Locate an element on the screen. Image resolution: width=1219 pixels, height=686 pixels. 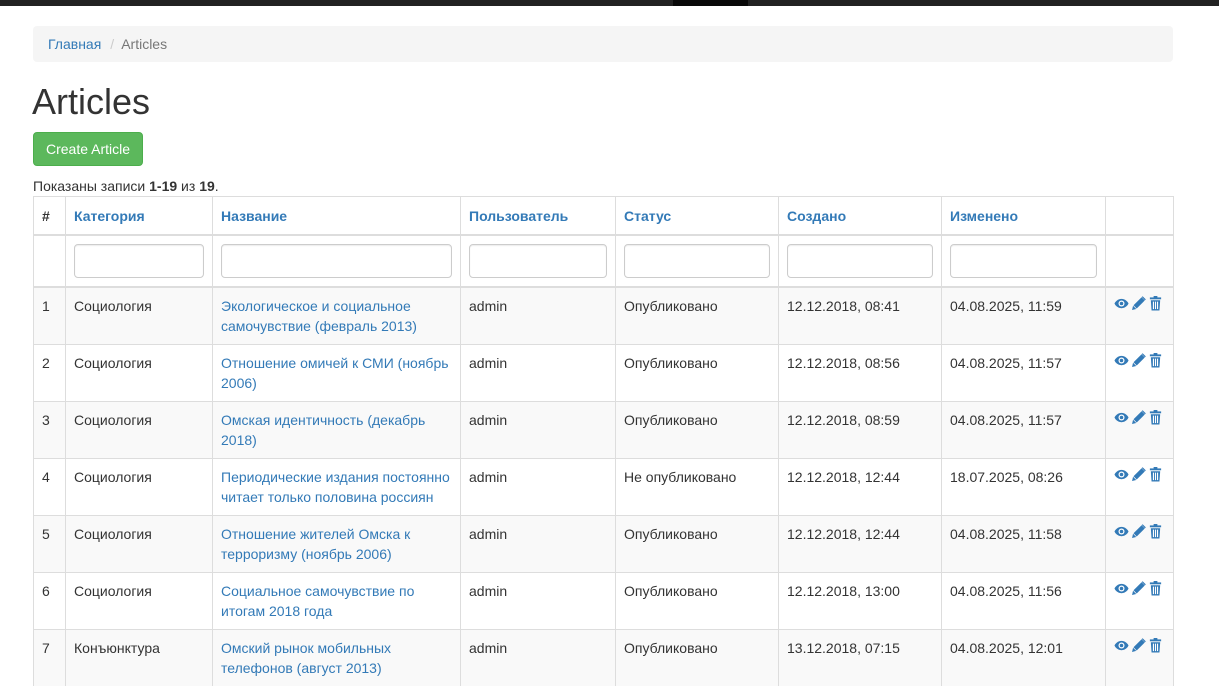
category-filter-input is located at coordinates (139, 261).